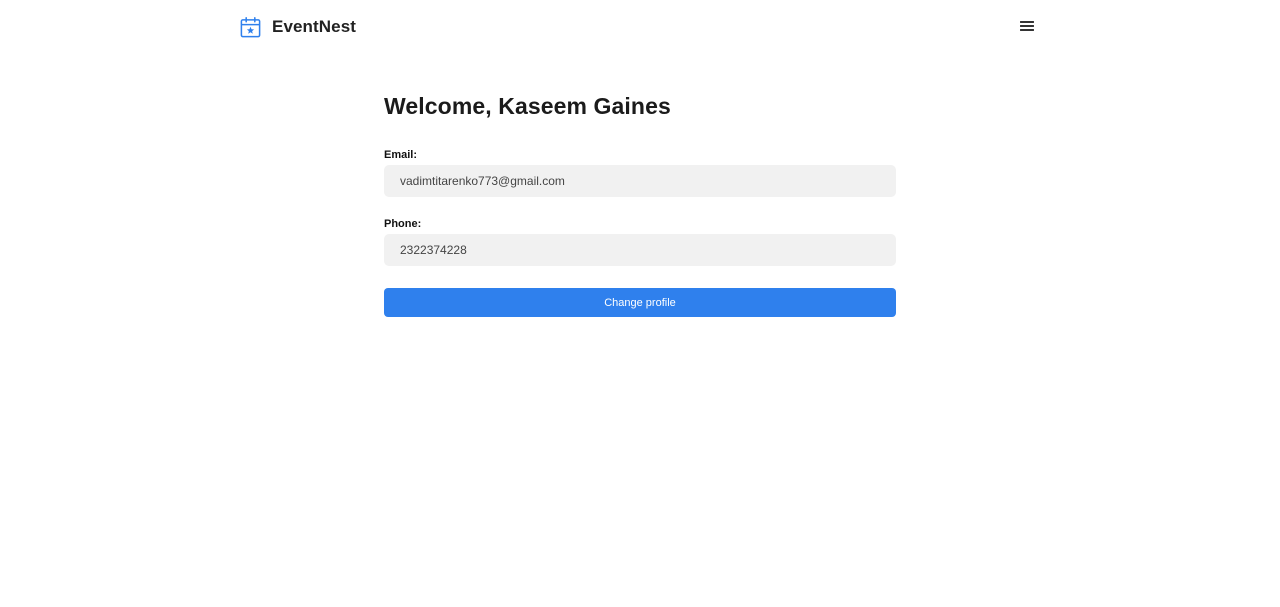 Image resolution: width=1280 pixels, height=607 pixels. What do you see at coordinates (401, 155) in the screenshot?
I see `email-label: Email:` at bounding box center [401, 155].